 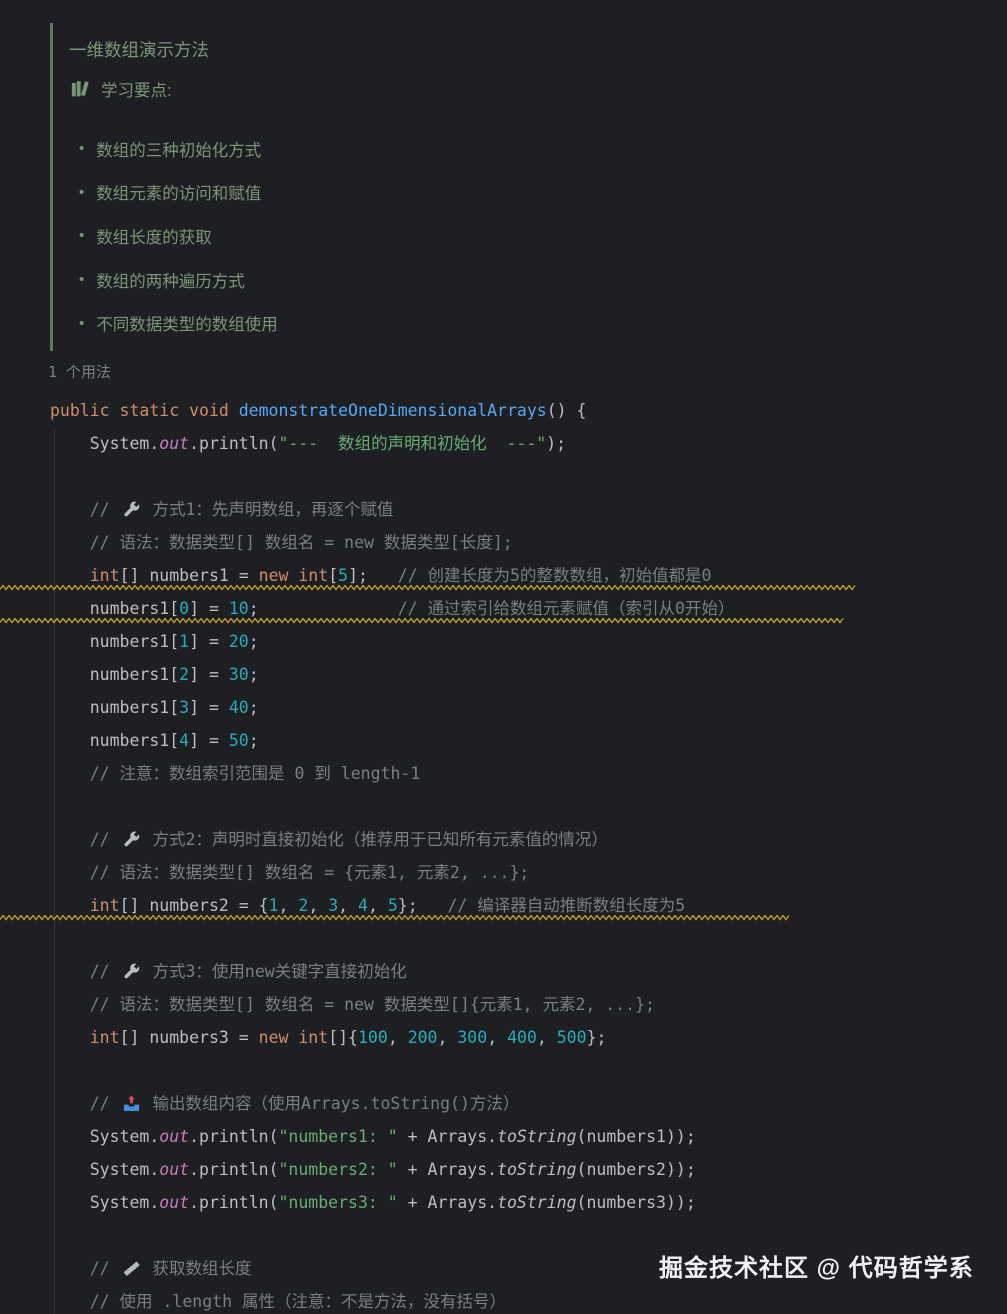 What do you see at coordinates (392, 1103) in the screenshot?
I see `code-line: // 输出数组内容（使用Arrays.toString()方法）` at bounding box center [392, 1103].